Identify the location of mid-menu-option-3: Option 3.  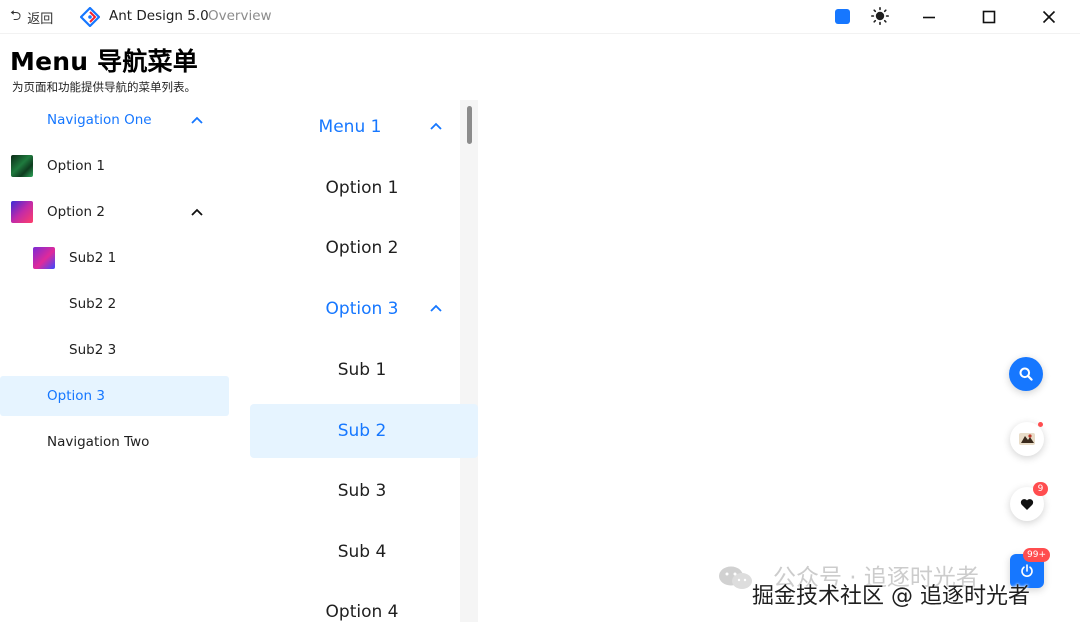
(355, 309).